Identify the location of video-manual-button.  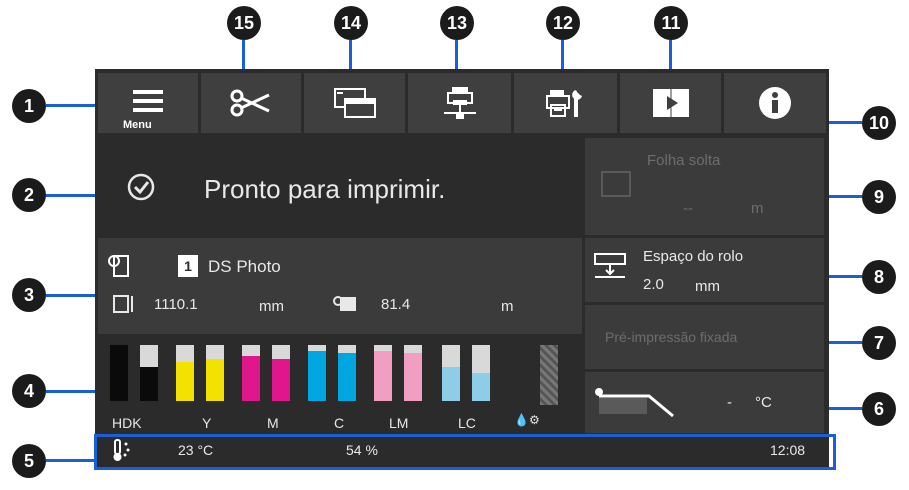
(670, 103).